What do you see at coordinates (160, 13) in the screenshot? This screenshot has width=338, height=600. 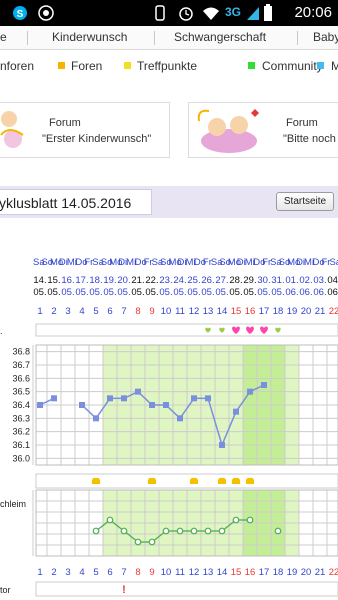 I see `rotation-icon` at bounding box center [160, 13].